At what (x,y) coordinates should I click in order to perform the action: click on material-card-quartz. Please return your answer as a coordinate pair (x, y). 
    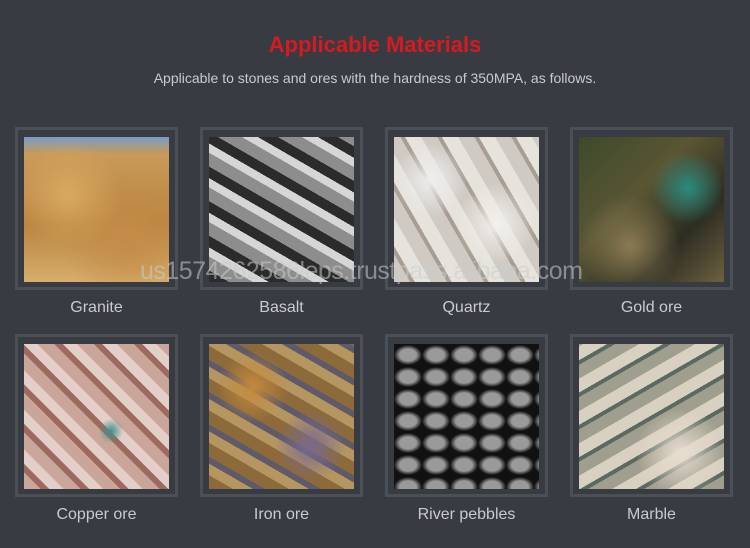
    Looking at the image, I should click on (466, 208).